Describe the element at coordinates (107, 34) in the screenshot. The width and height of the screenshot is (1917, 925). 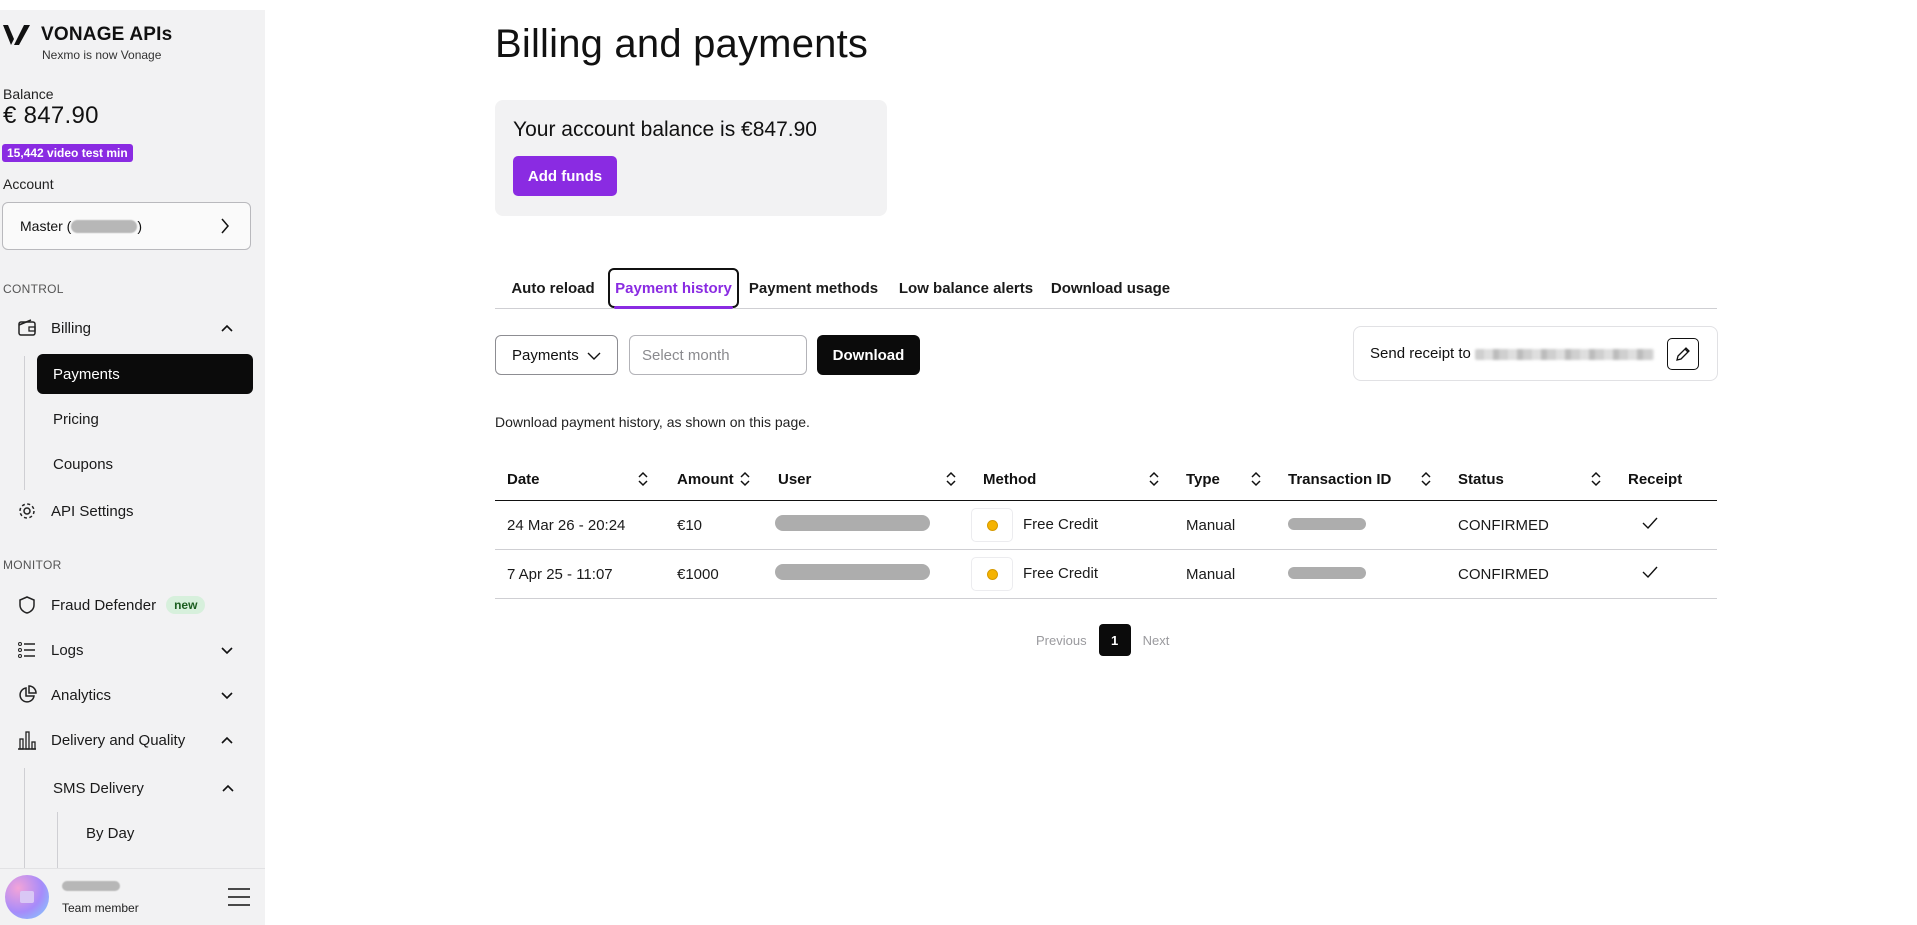
I see `brand-name: VONAGE APIs` at that location.